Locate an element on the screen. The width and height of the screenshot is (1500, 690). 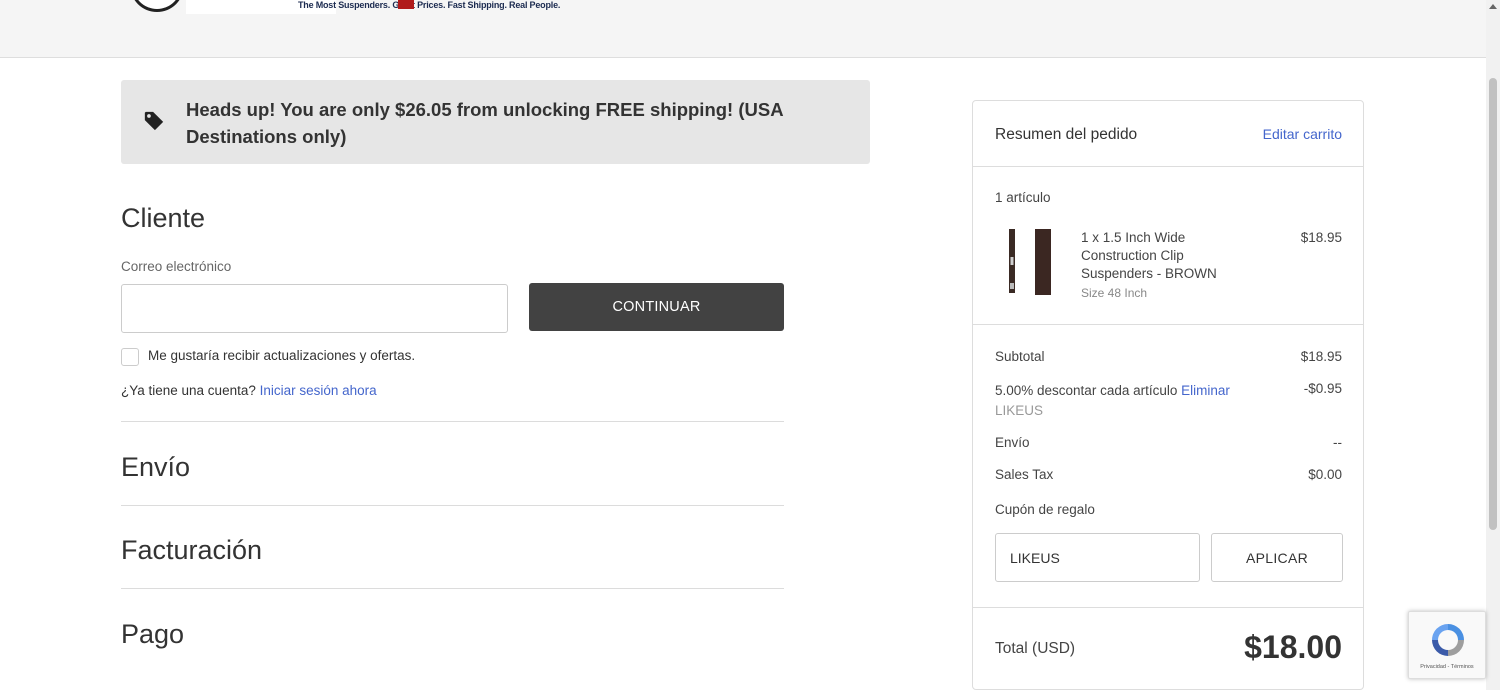
recaptcha-badge: Privacidad - Términos is located at coordinates (1447, 645).